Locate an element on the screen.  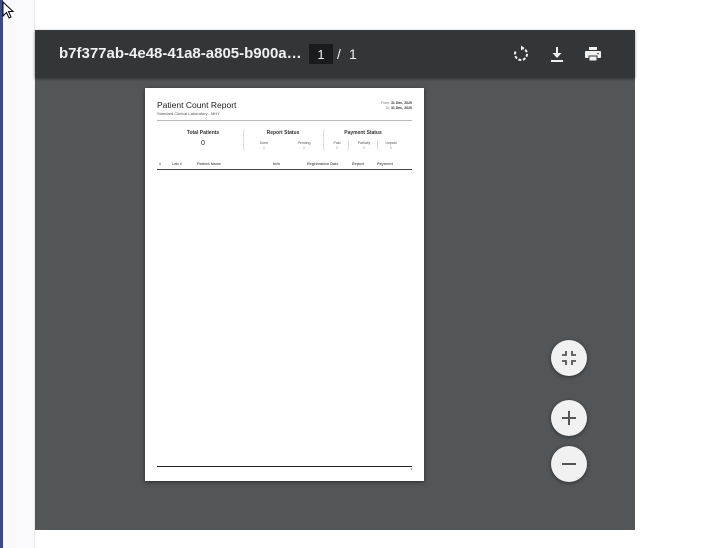
column-header-registration-date: Registration Date is located at coordinates (323, 164).